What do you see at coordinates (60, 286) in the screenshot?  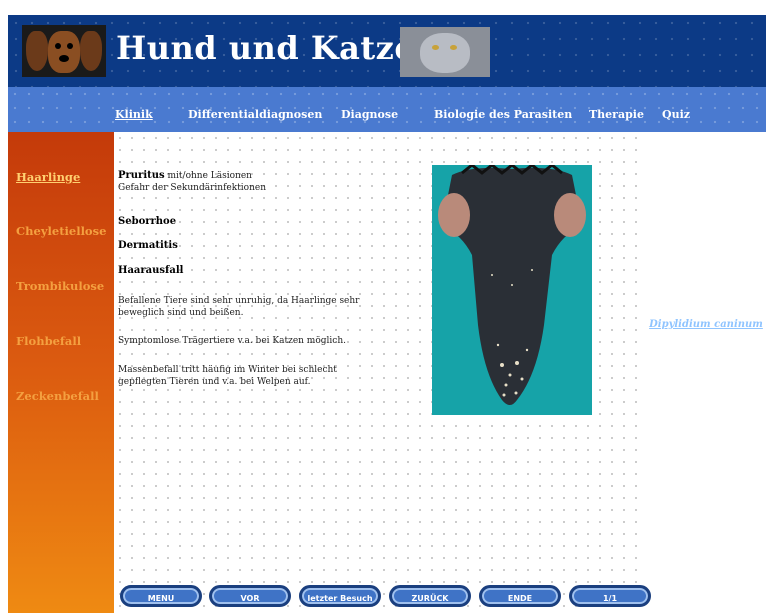 I see `sidebar-item-trombikulose: Trombikulose` at bounding box center [60, 286].